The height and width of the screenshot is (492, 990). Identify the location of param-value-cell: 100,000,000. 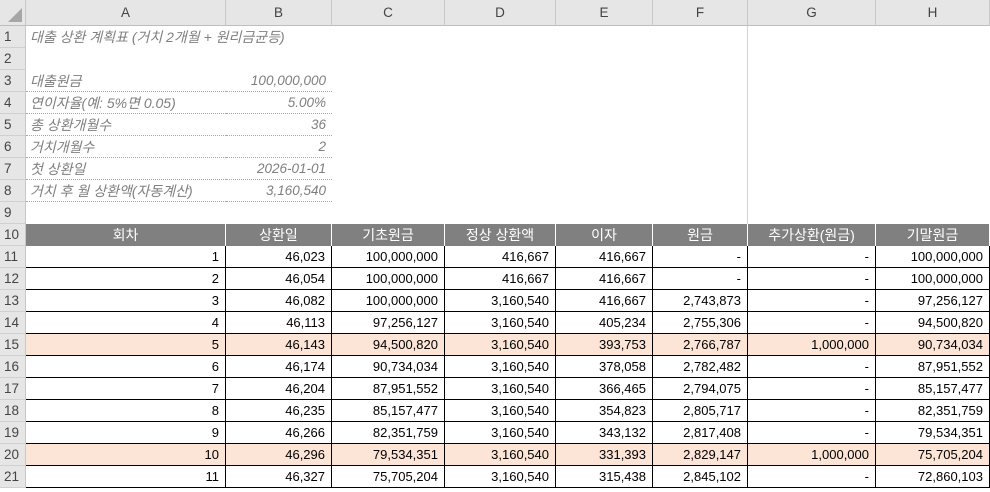
(279, 81).